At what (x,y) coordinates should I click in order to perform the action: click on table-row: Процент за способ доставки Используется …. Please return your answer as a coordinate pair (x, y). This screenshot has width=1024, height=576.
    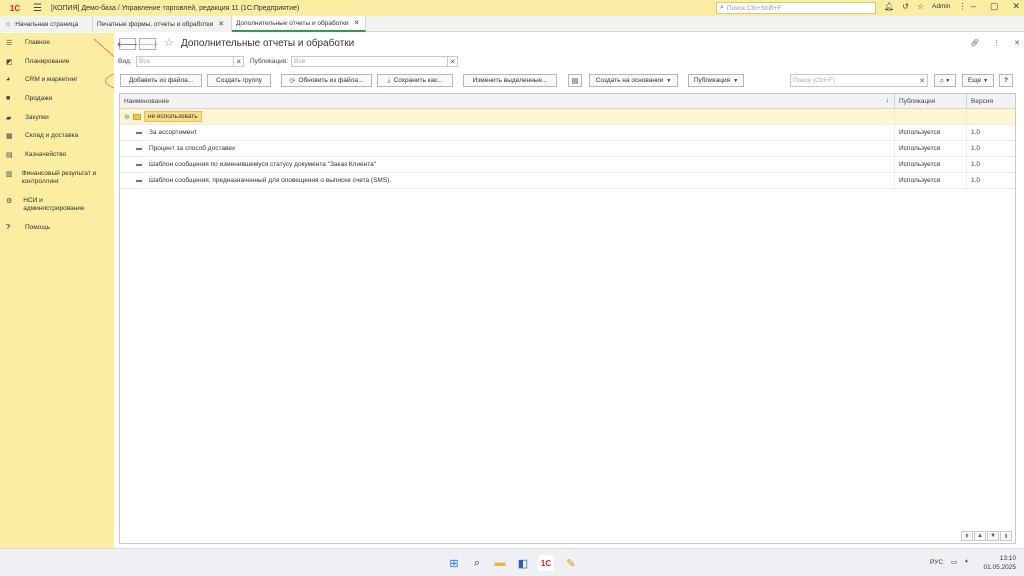
    Looking at the image, I should click on (567, 149).